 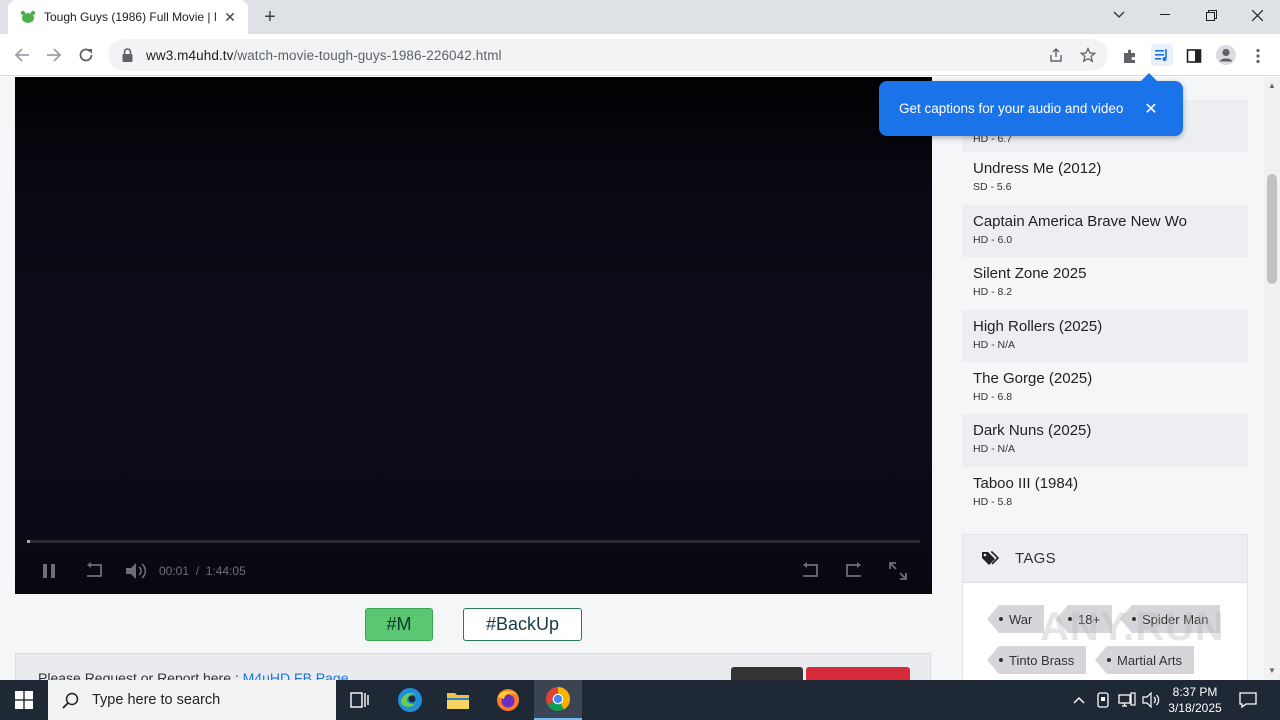 I want to click on movie-item: Dark Nuns (2025) HD - N/A, so click(x=1105, y=440).